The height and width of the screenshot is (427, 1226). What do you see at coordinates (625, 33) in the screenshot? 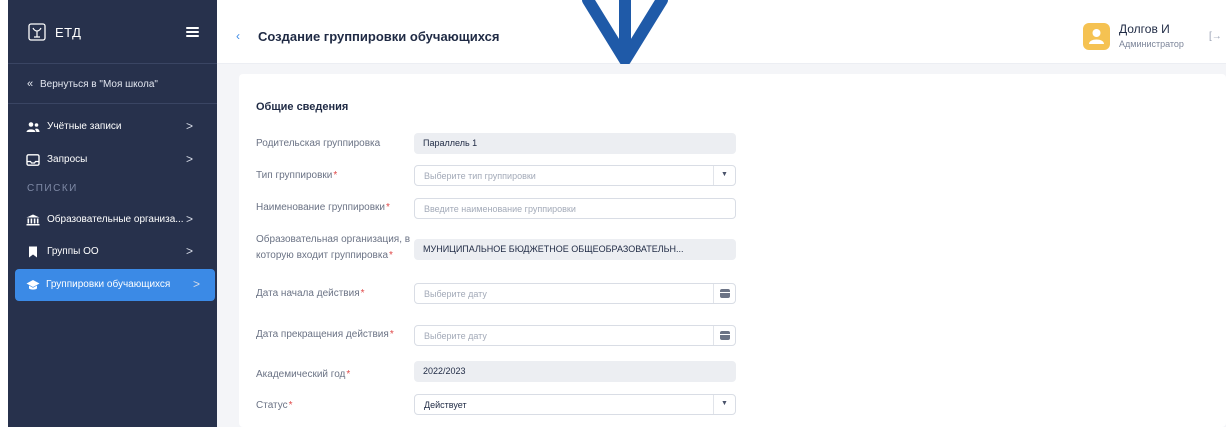
I see `annotation-arrow-icon` at bounding box center [625, 33].